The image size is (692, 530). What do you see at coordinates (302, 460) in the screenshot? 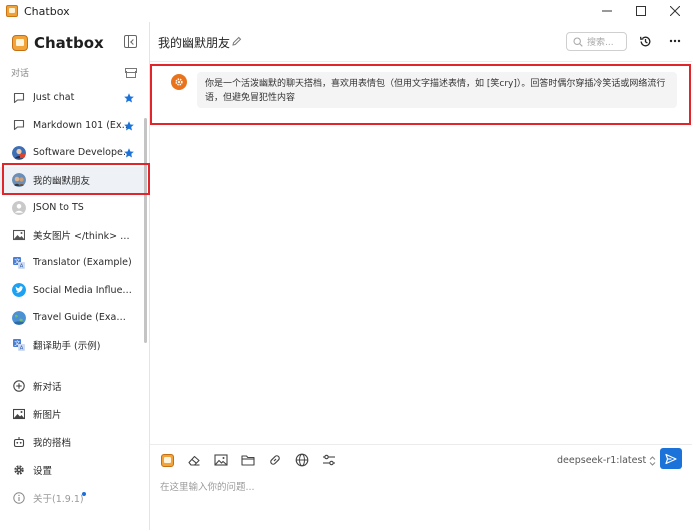
I see `globe-icon` at bounding box center [302, 460].